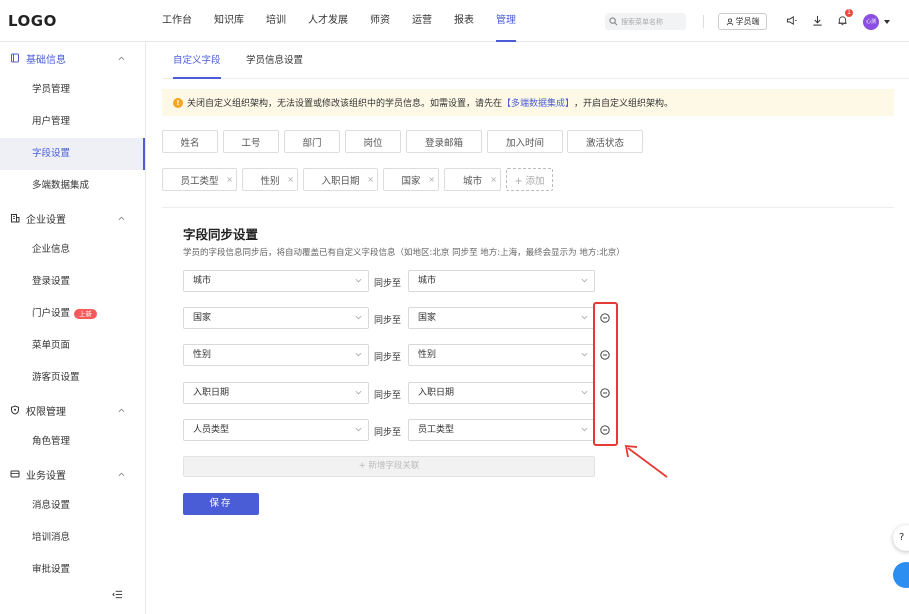  What do you see at coordinates (46, 476) in the screenshot?
I see `sidebar-group-label: 业务设置` at bounding box center [46, 476].